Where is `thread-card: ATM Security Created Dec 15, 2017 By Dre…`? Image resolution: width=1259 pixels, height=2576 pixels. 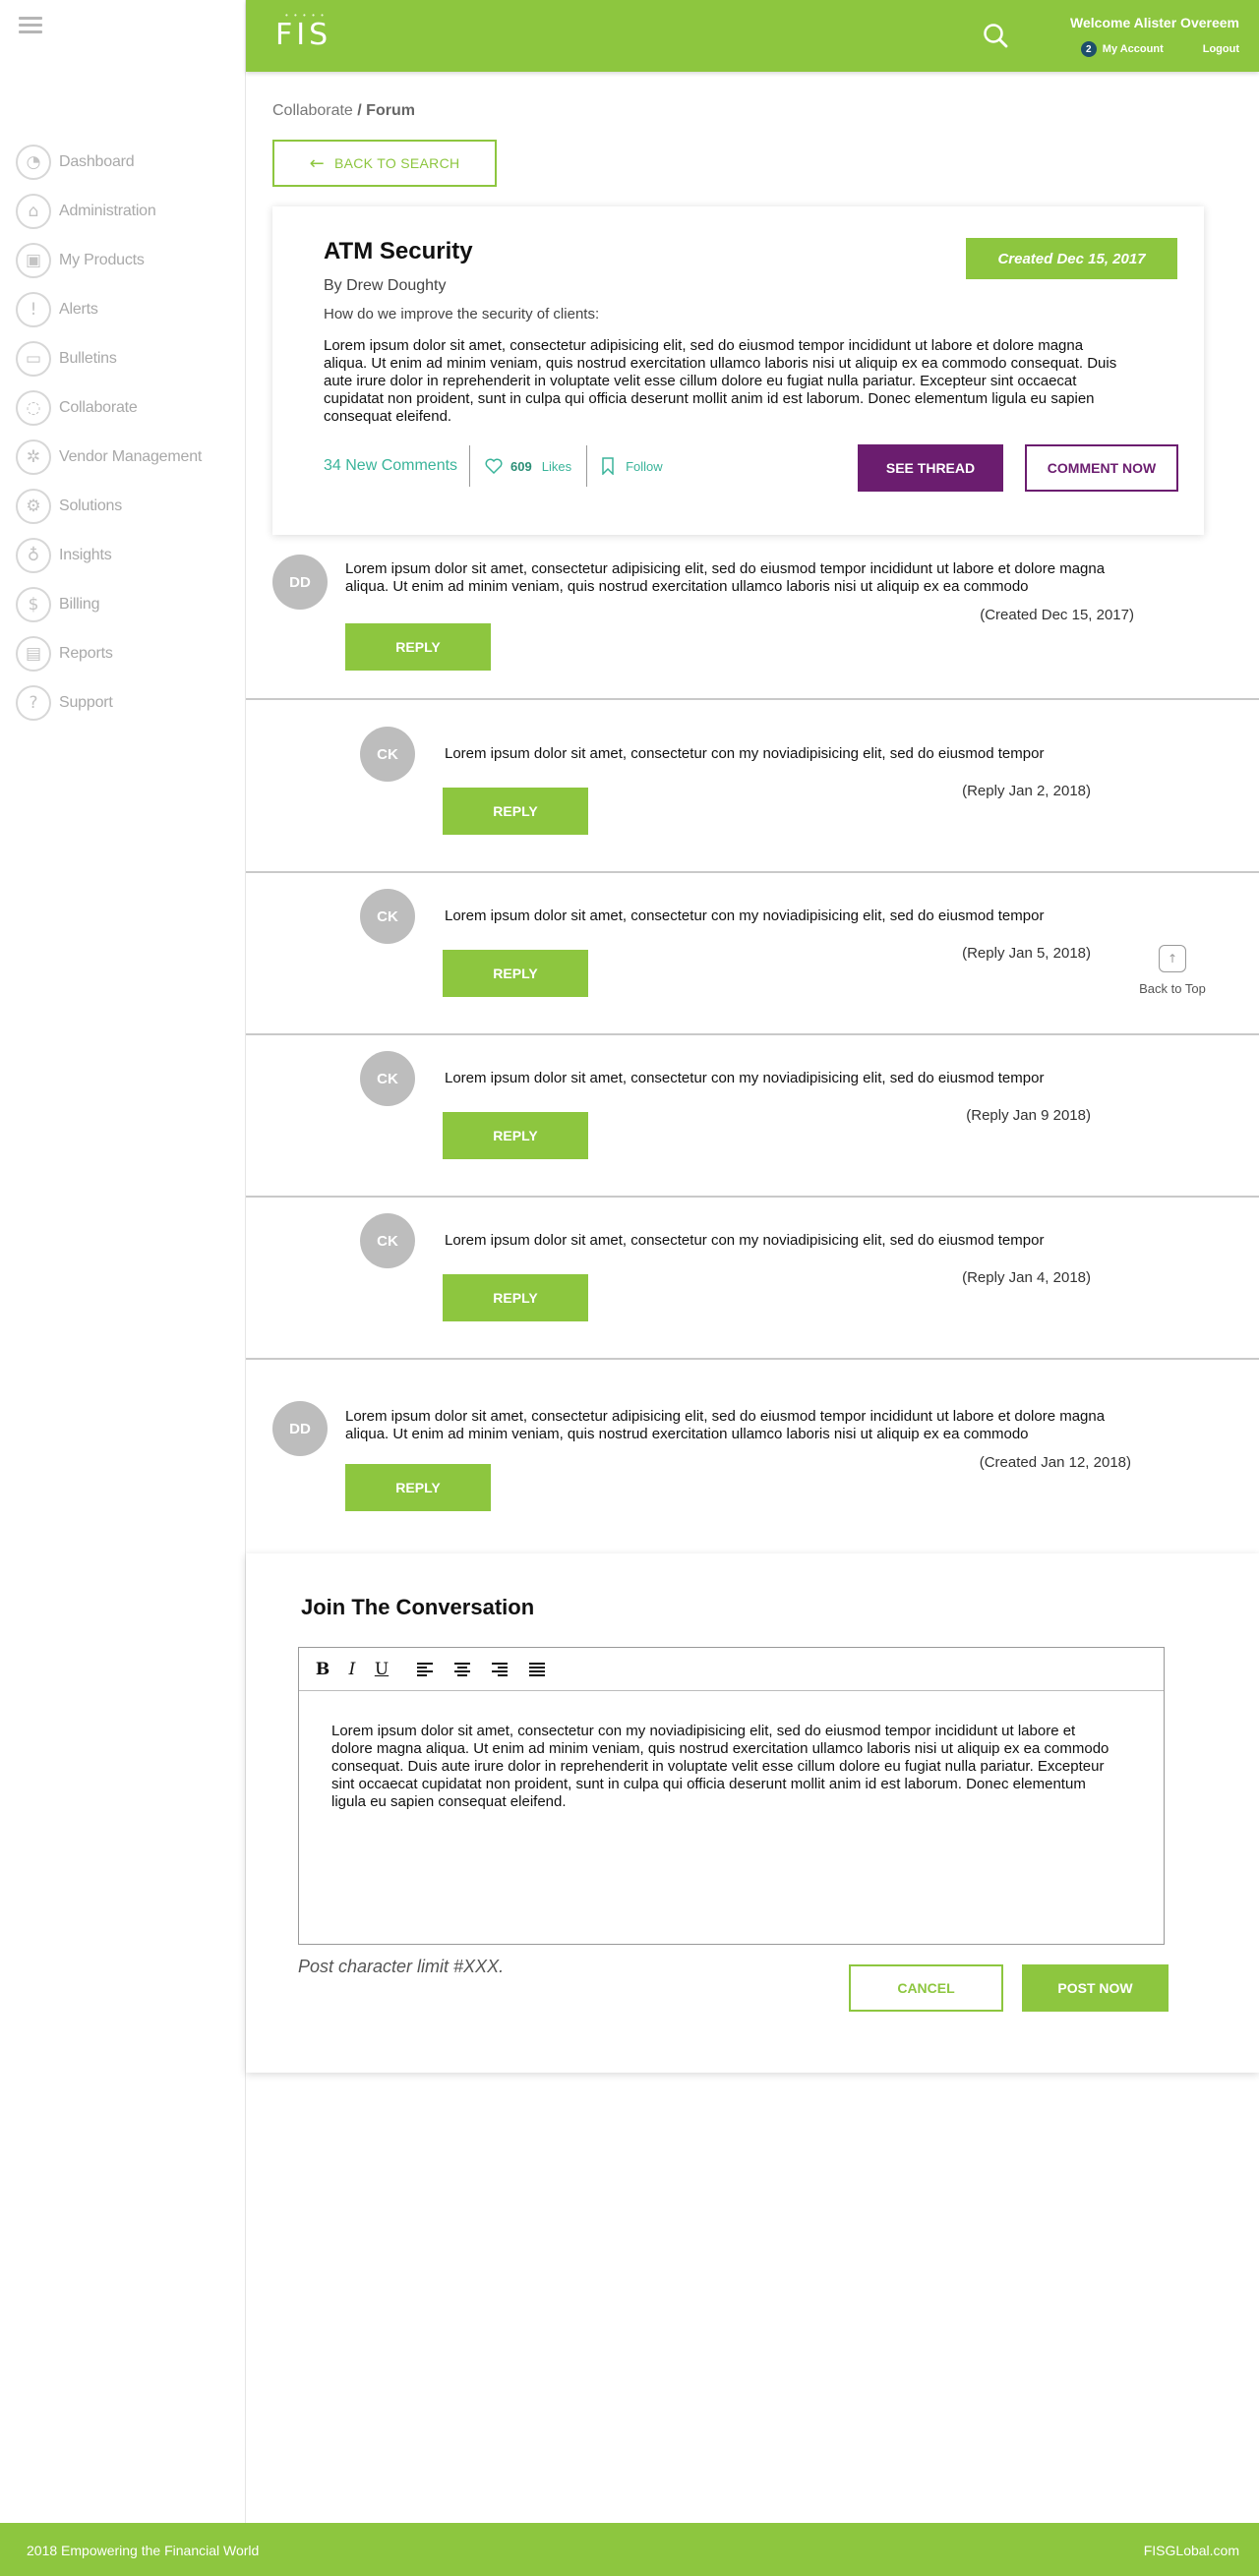
thread-card: ATM Security Created Dec 15, 2017 By Dre… is located at coordinates (738, 370).